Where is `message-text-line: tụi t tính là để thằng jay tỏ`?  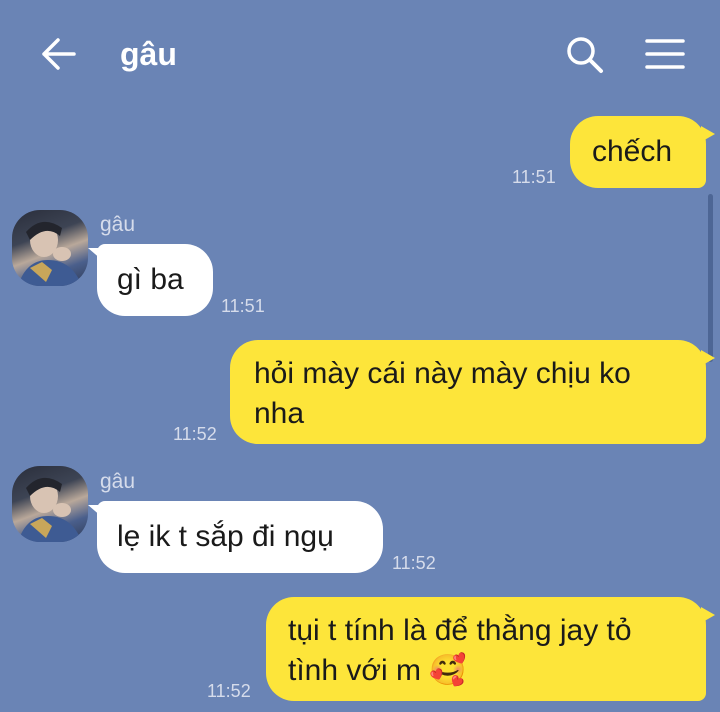
message-text-line: tụi t tính là để thằng jay tỏ is located at coordinates (460, 630).